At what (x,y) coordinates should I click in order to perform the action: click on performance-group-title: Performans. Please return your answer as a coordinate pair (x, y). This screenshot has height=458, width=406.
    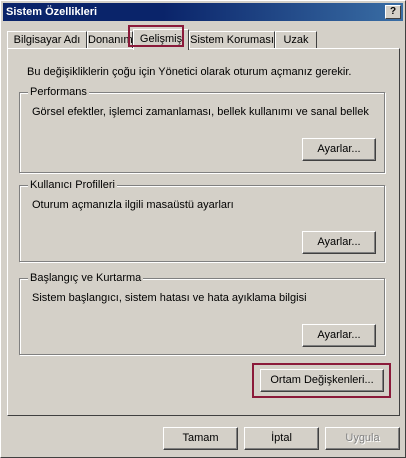
    Looking at the image, I should click on (58, 92).